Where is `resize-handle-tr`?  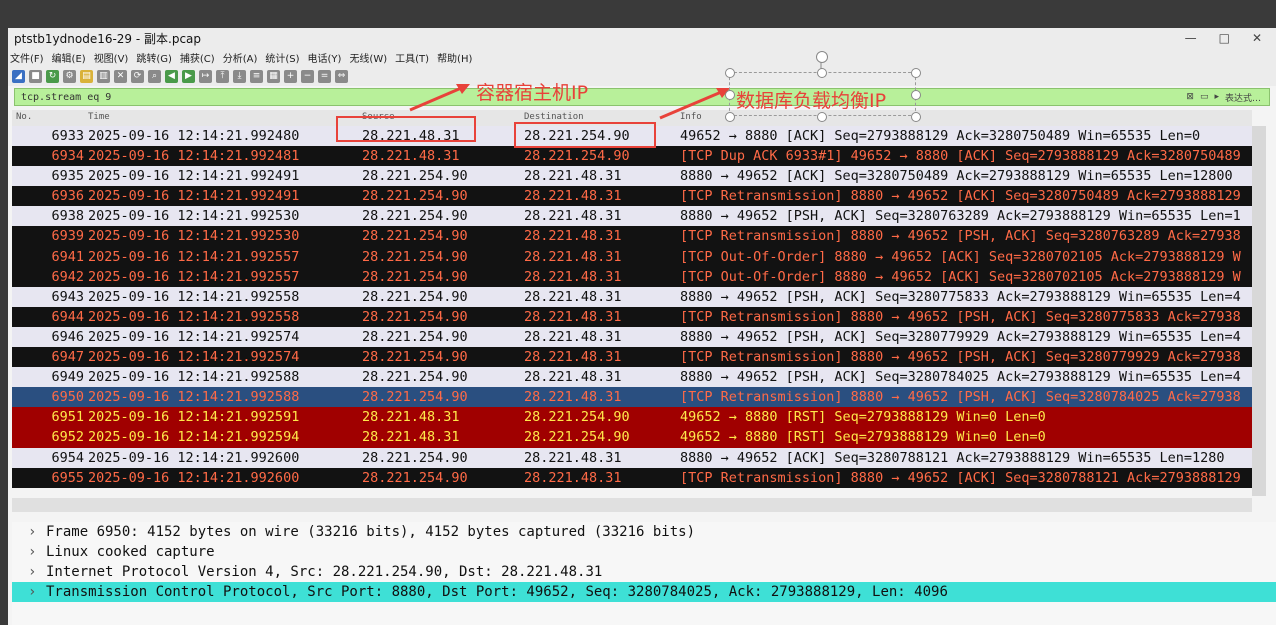
resize-handle-tr is located at coordinates (916, 73).